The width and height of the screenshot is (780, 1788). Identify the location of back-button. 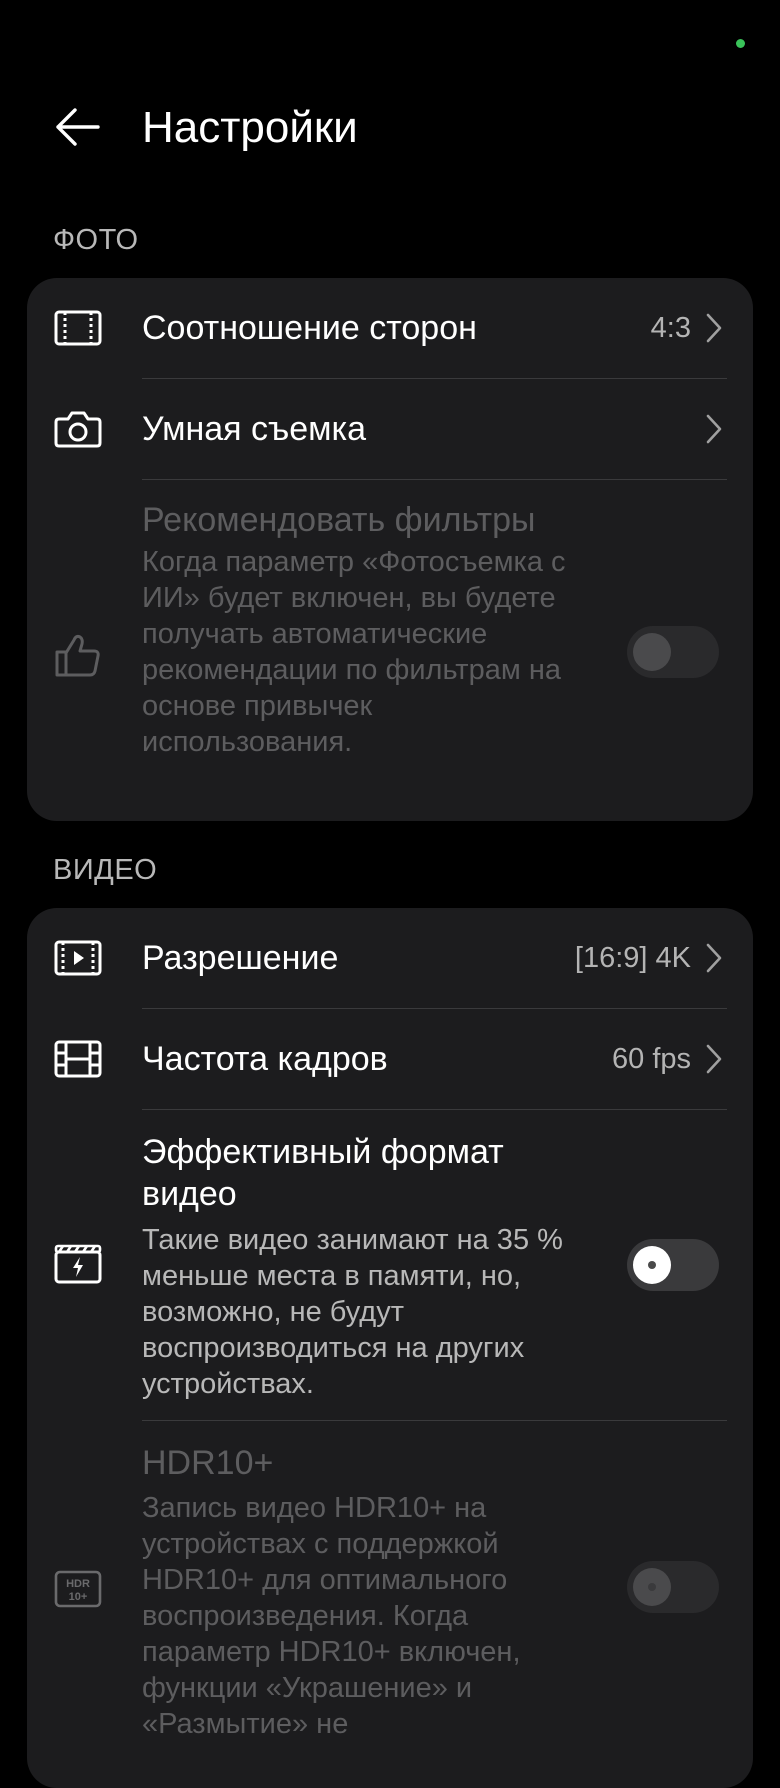
(77, 127).